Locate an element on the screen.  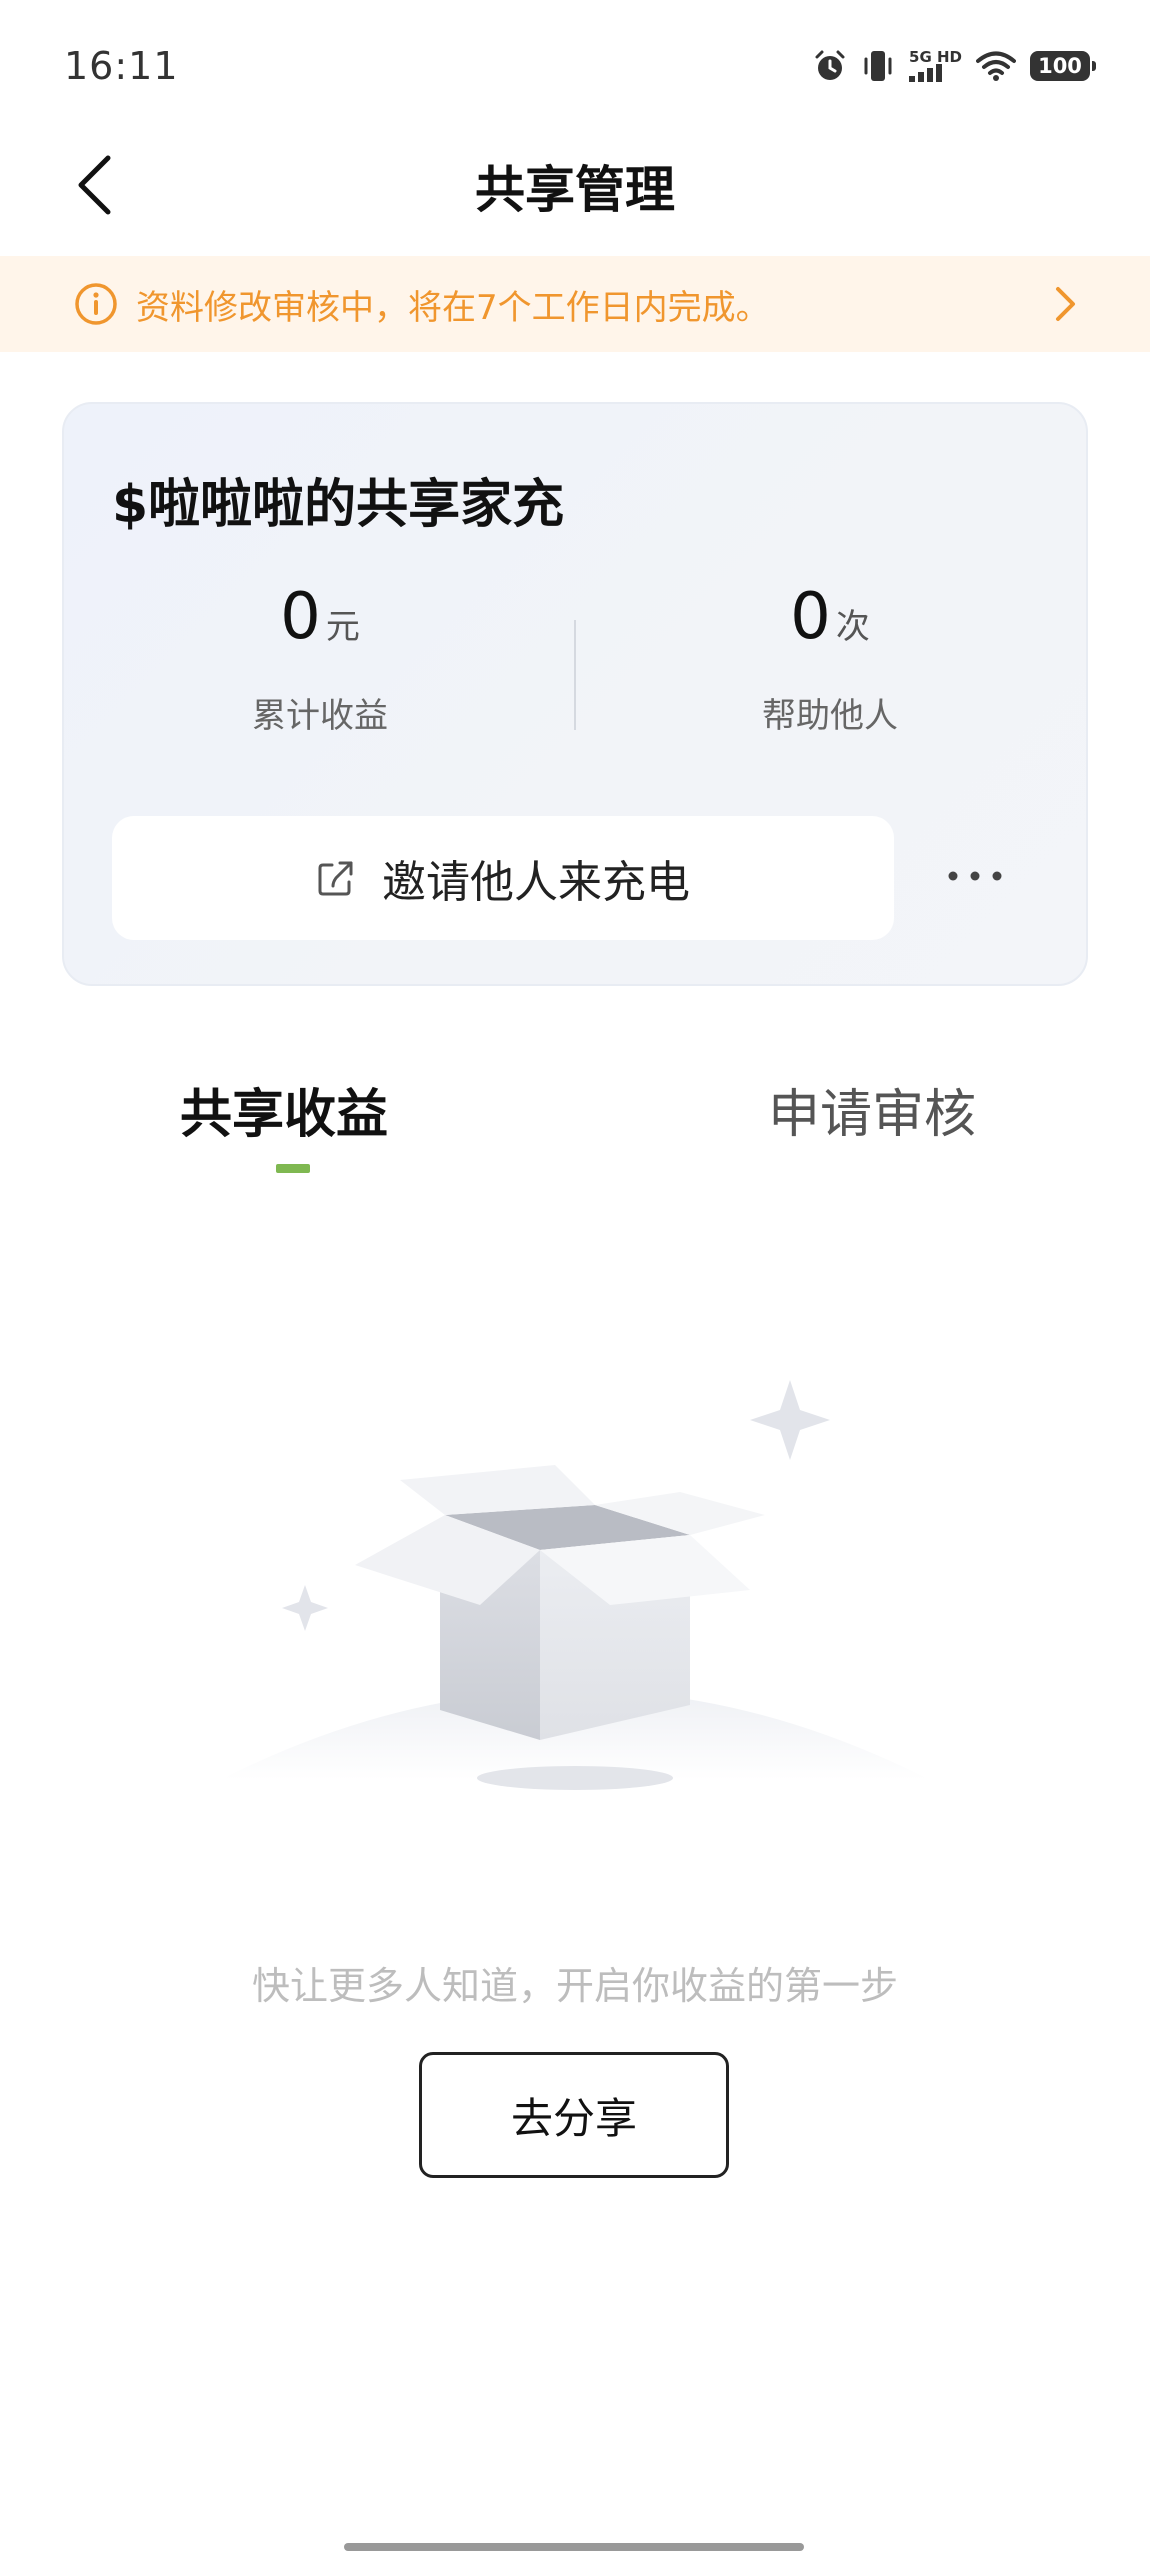
notice-text: 资料修改审核中，将在7个工作日内完成。 is located at coordinates (453, 307).